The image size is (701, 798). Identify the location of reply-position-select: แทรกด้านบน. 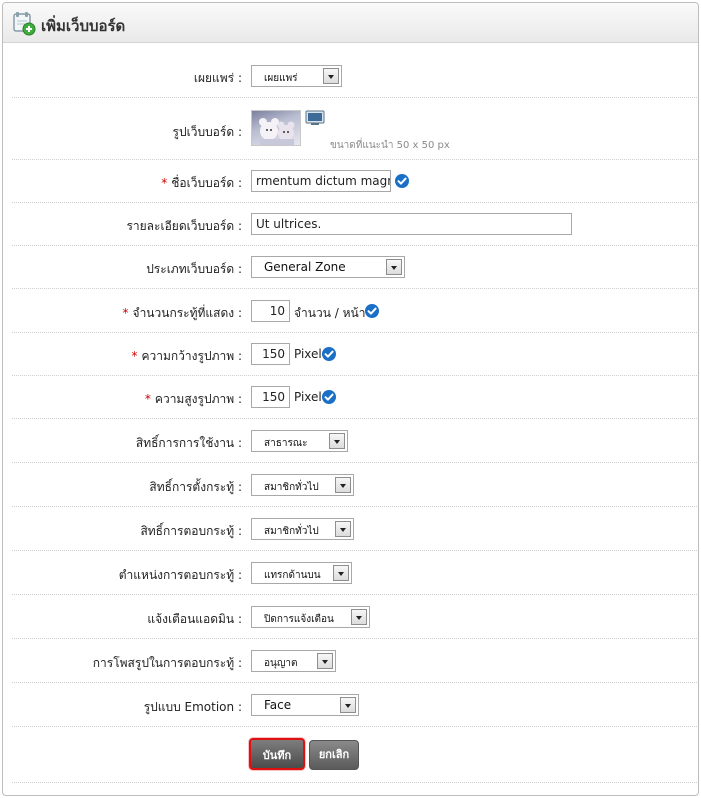
(301, 573).